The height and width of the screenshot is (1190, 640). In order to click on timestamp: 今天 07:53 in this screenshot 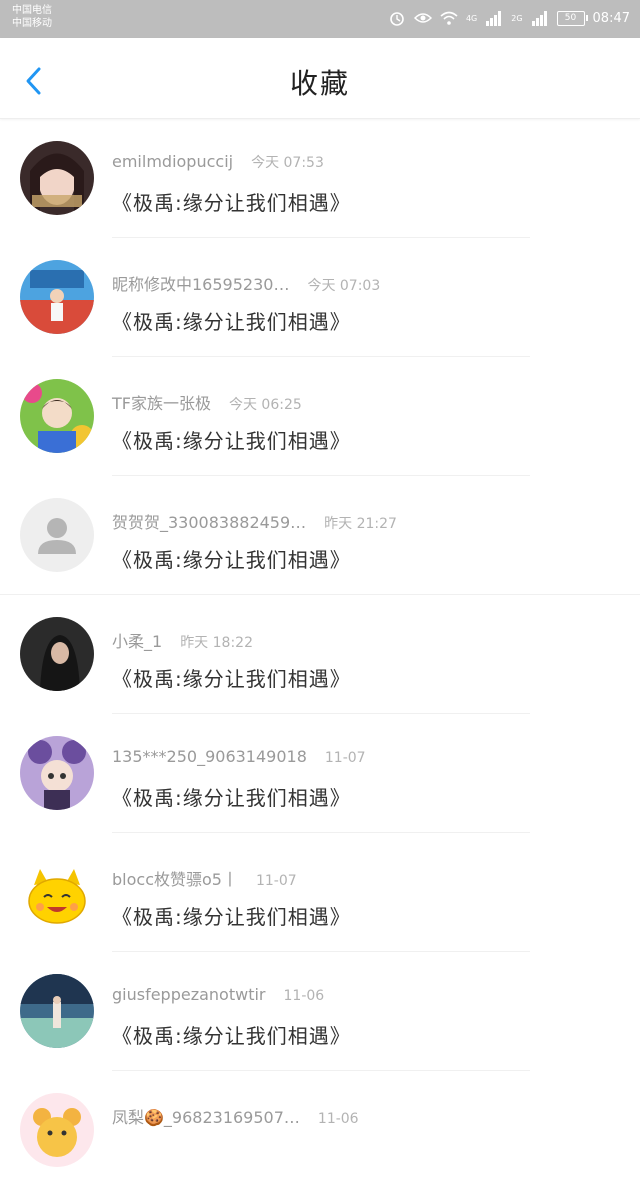, I will do `click(287, 163)`.